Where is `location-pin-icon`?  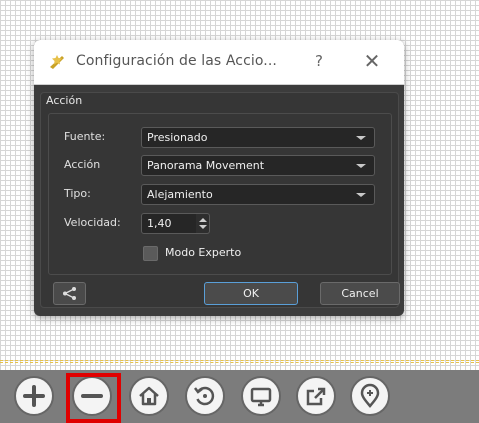 location-pin-icon is located at coordinates (370, 395).